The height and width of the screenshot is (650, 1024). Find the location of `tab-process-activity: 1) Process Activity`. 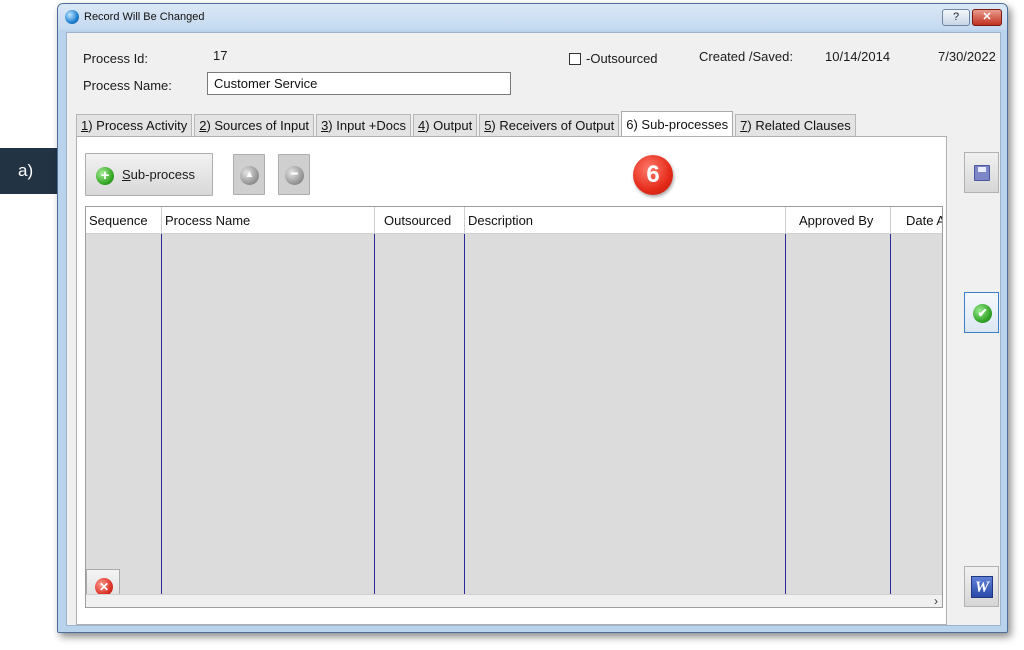

tab-process-activity: 1) Process Activity is located at coordinates (134, 125).